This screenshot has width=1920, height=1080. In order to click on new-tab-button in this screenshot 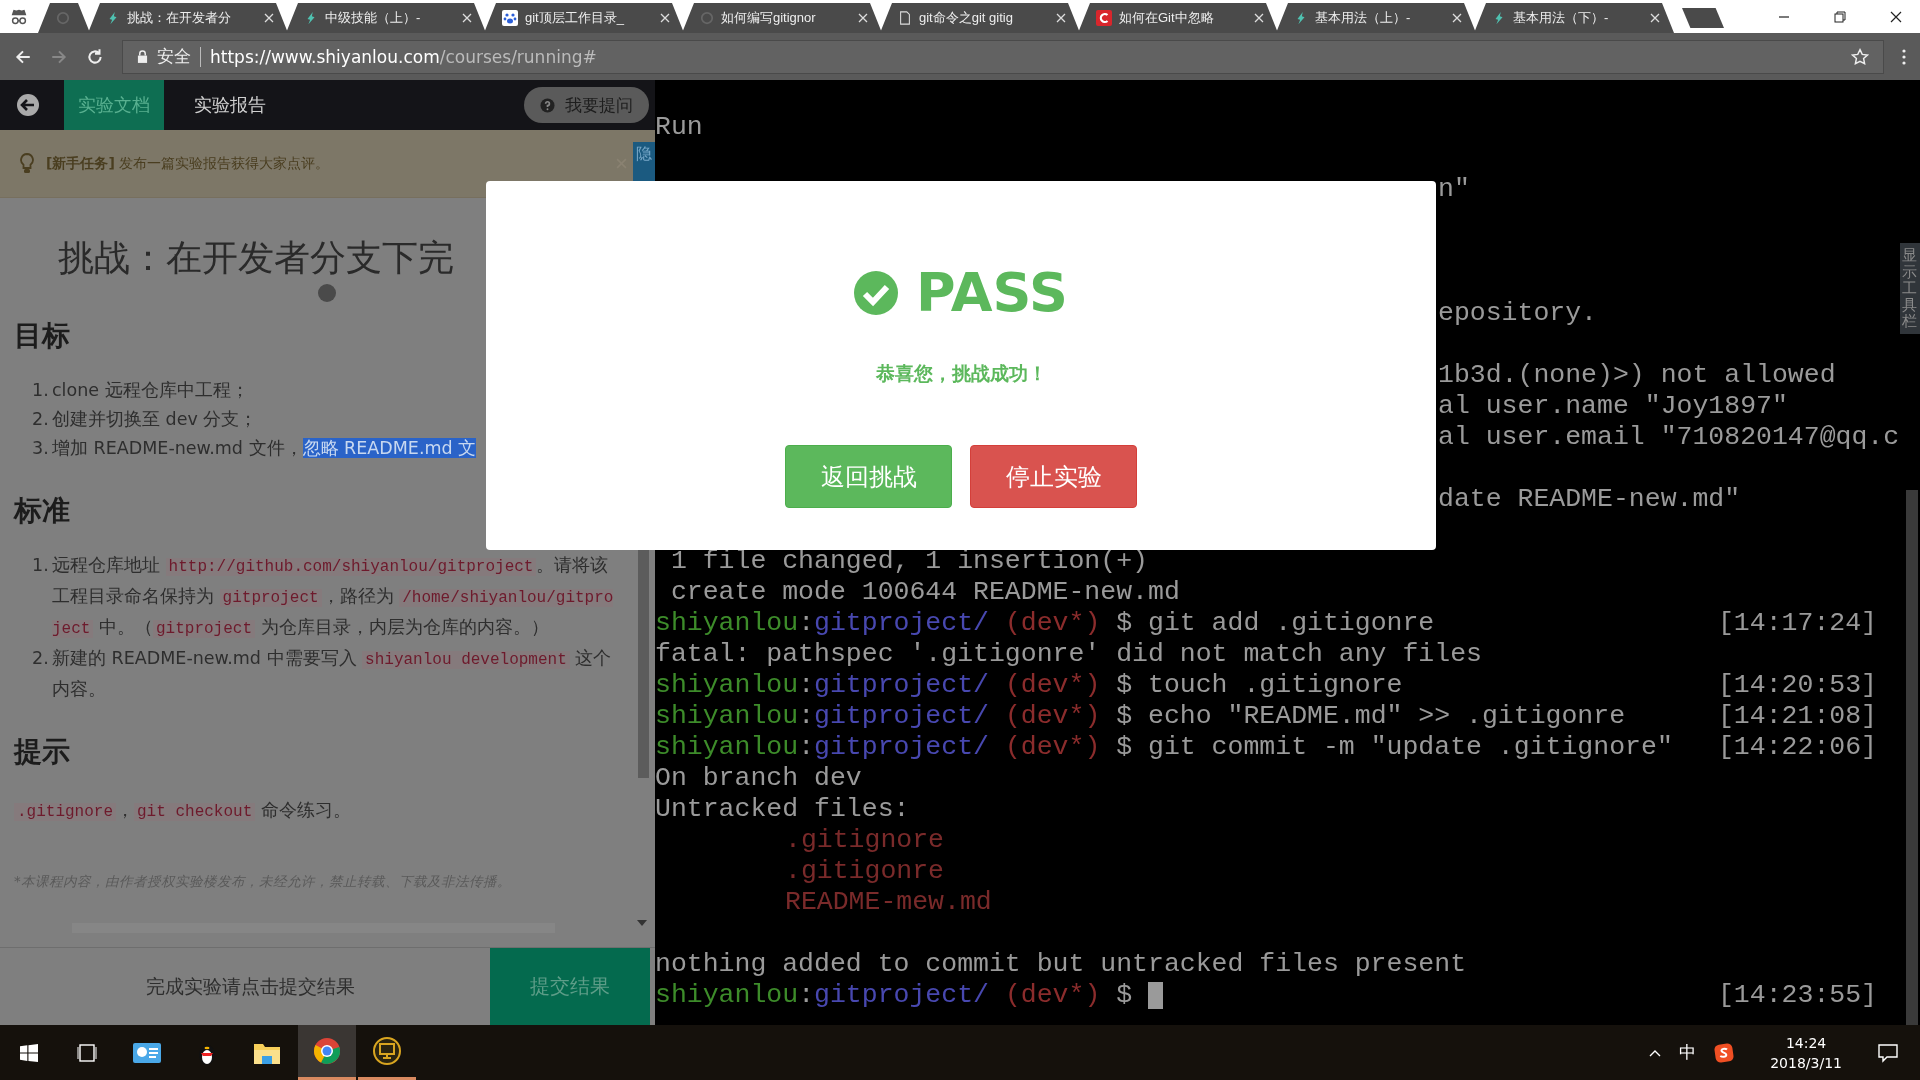, I will do `click(1703, 18)`.